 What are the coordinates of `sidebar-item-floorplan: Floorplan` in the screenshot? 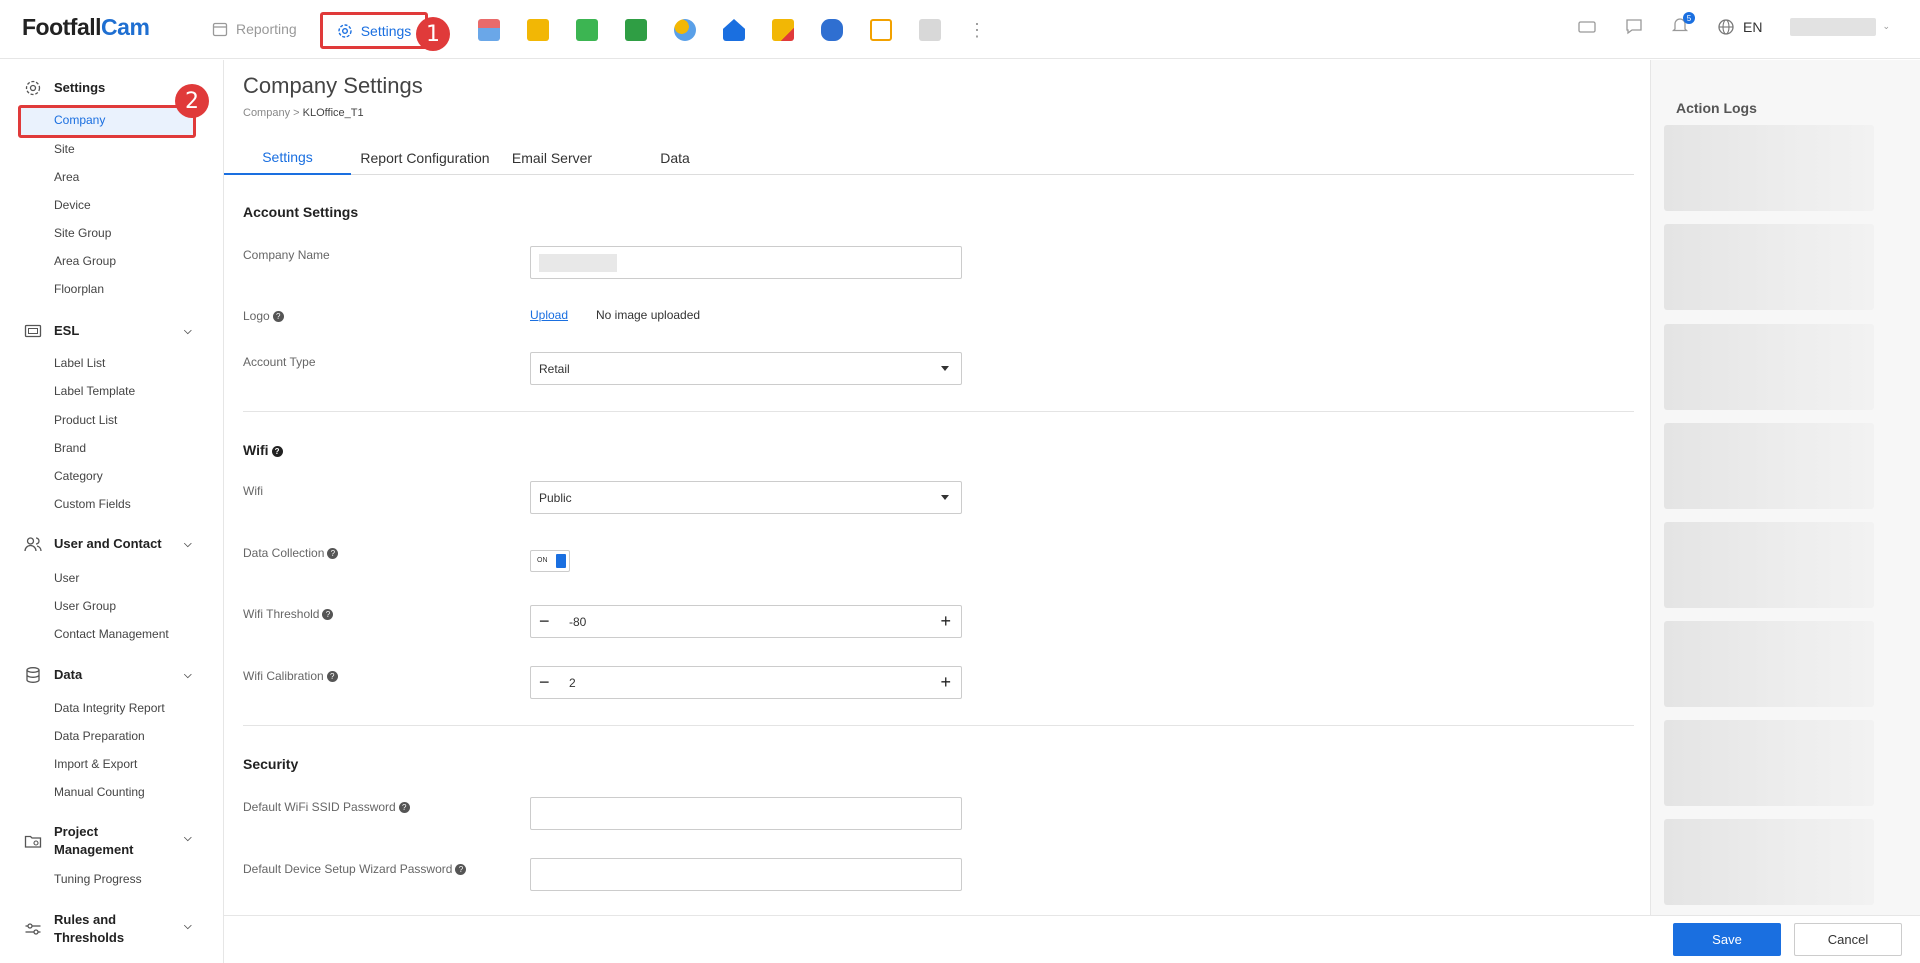 It's located at (79, 289).